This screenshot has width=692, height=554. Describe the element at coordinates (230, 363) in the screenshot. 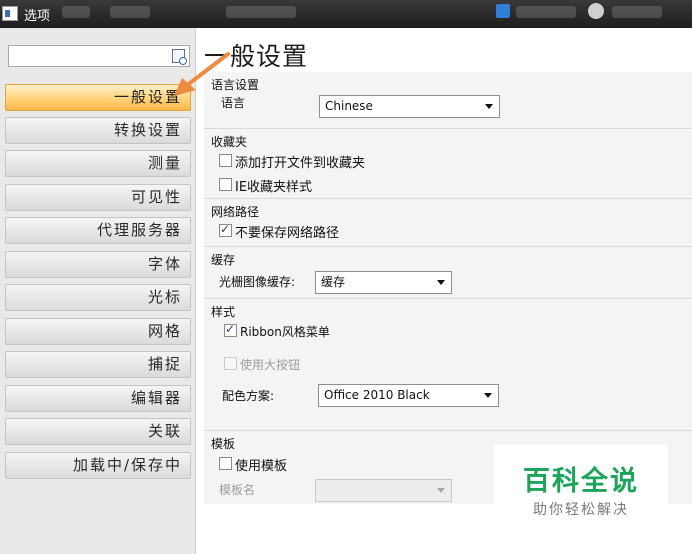

I see `big-buttons-checkbox` at that location.